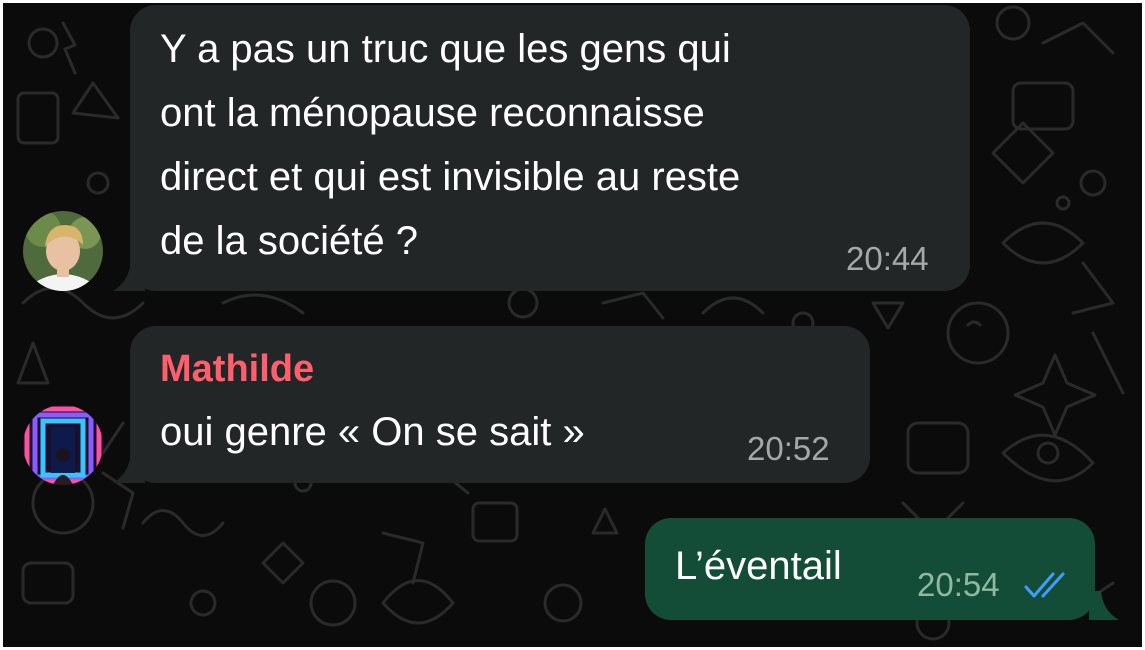 The width and height of the screenshot is (1145, 650). I want to click on message-text-line: de la société ?, so click(289, 241).